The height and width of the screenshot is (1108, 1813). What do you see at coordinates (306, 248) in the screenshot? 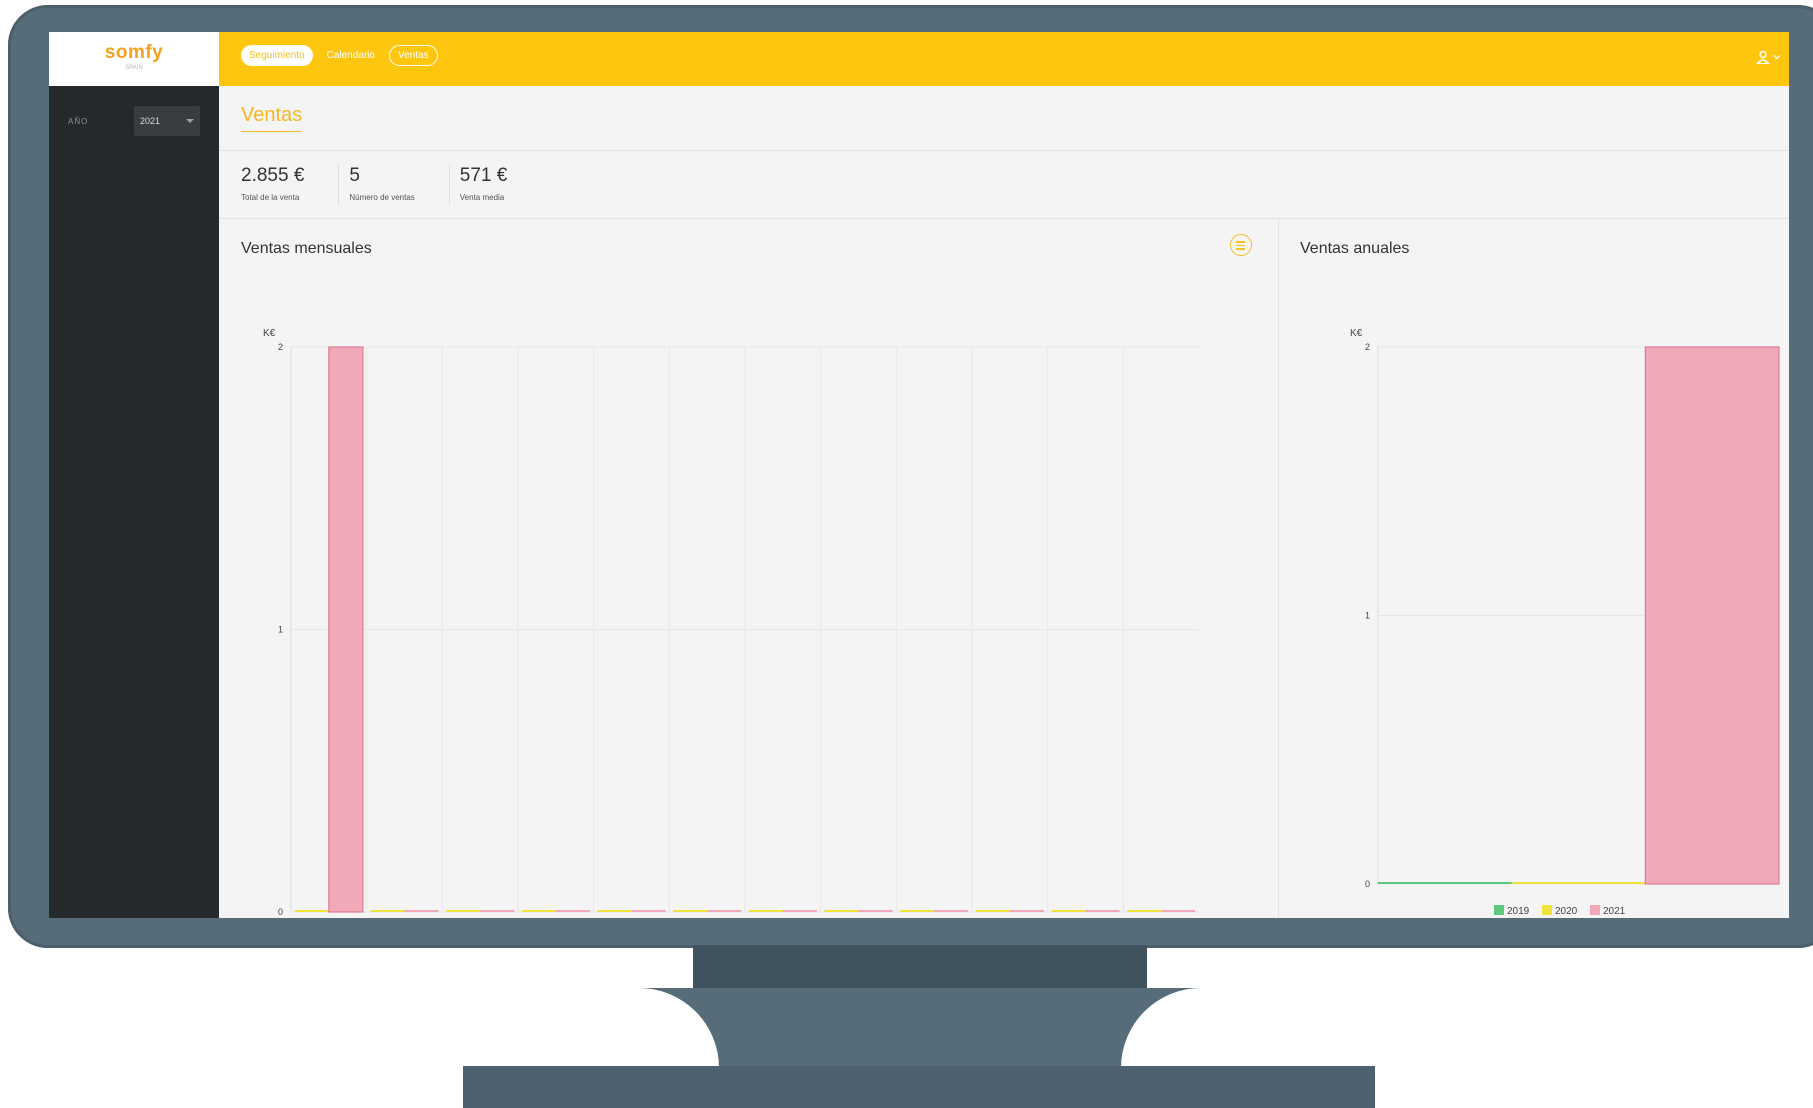
I see `monthly-chart-title: Ventas mensuales` at bounding box center [306, 248].